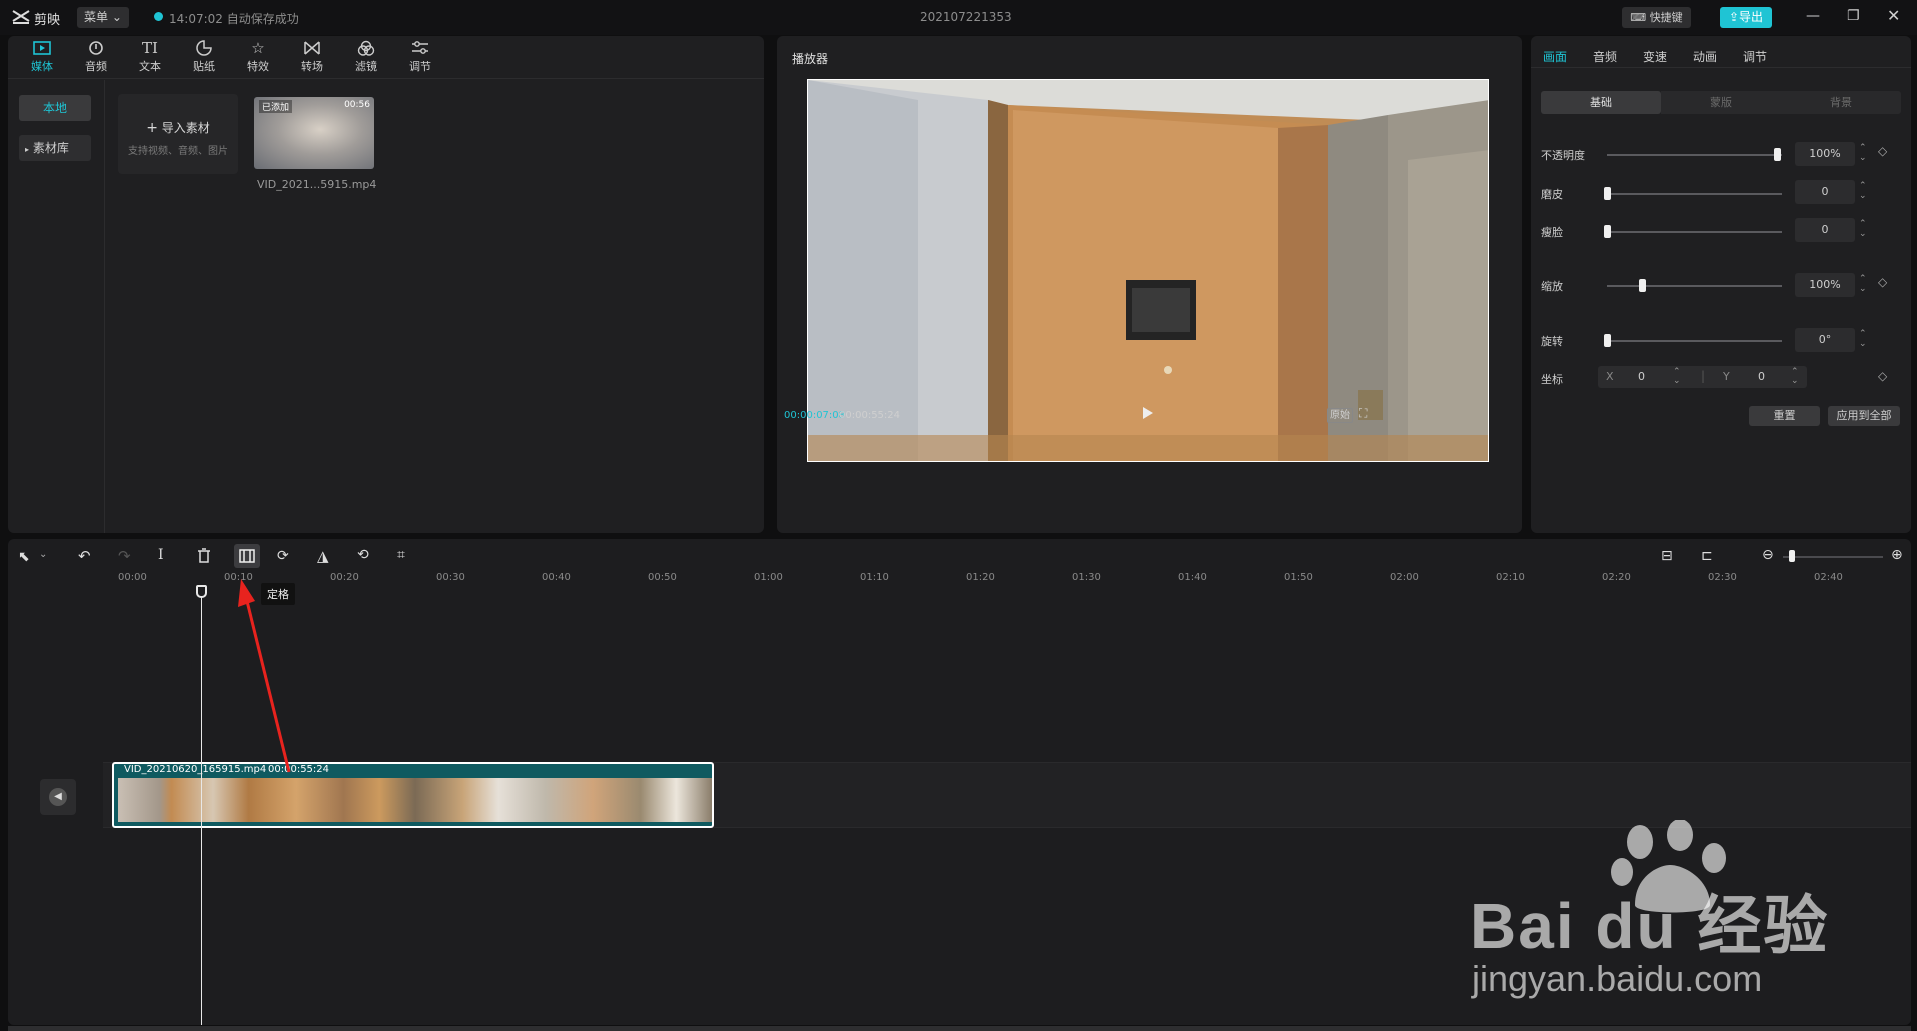 This screenshot has width=1917, height=1031. I want to click on tab-adjust: 调节, so click(420, 57).